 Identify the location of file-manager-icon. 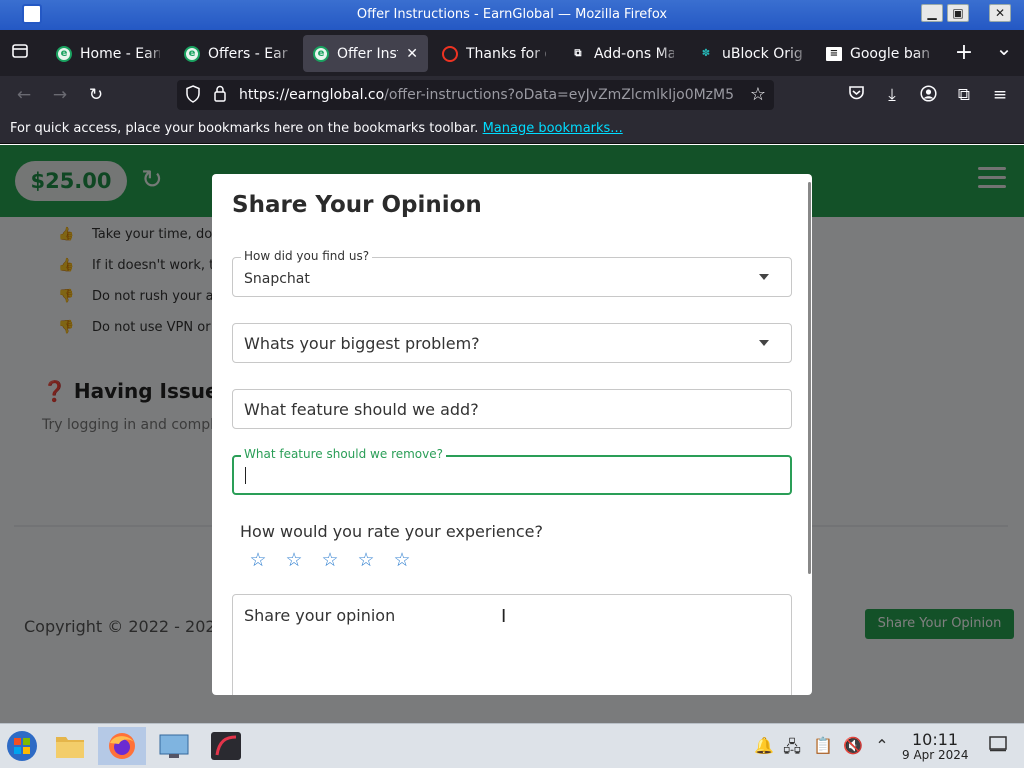
(70, 746).